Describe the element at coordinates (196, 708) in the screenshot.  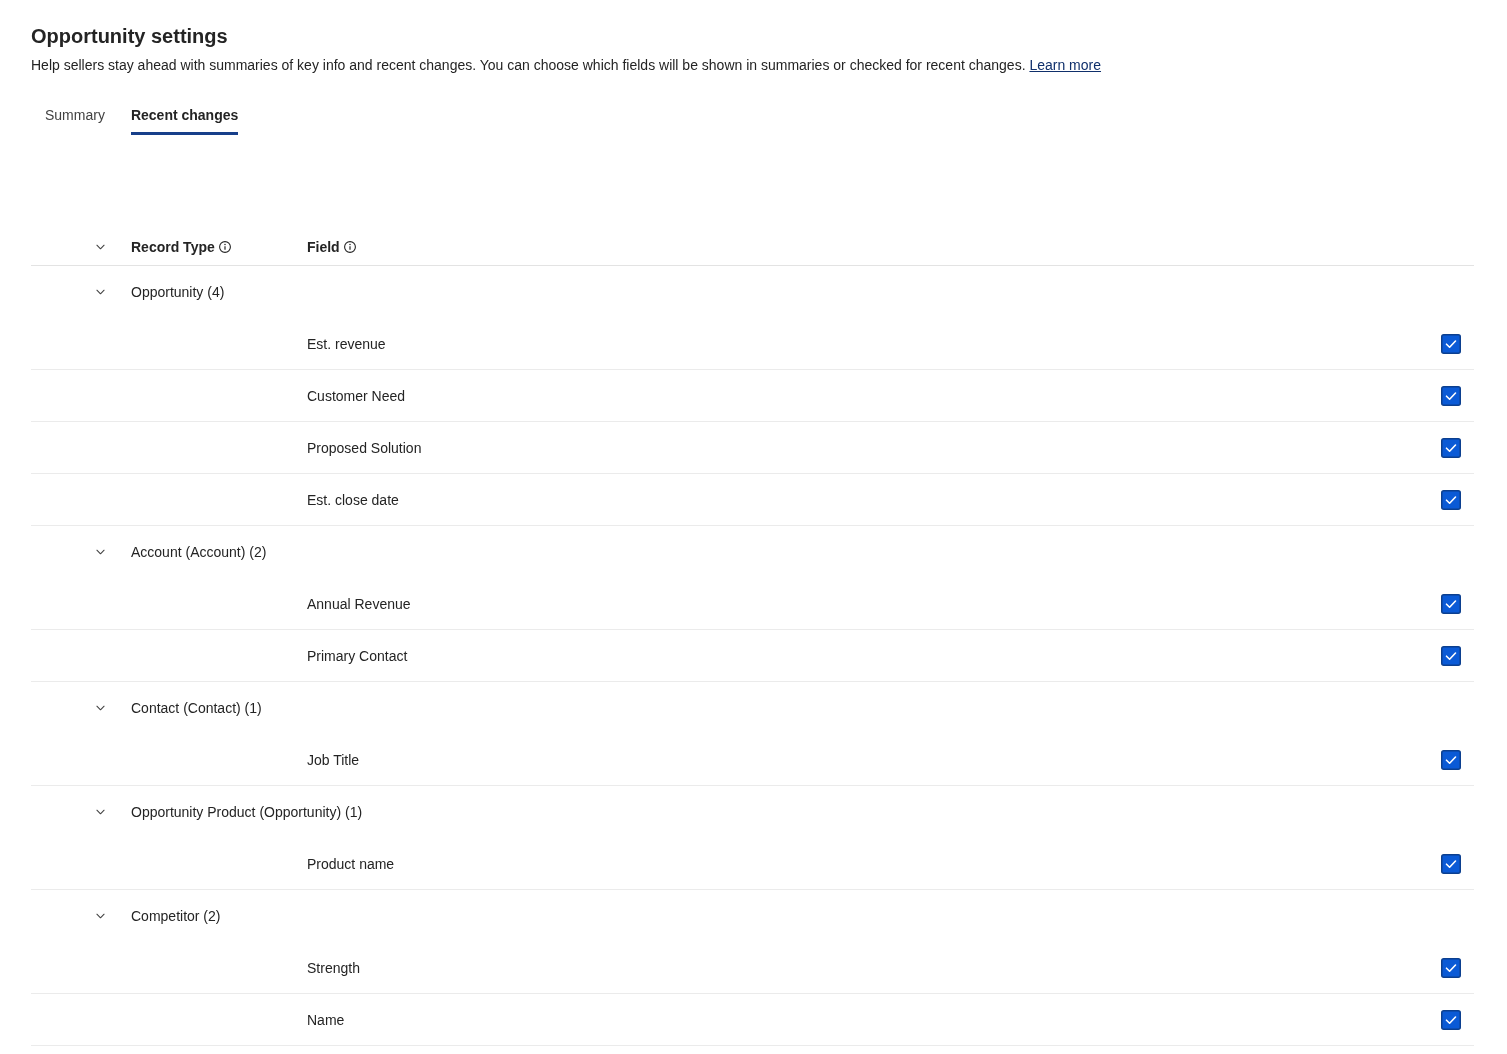
I see `group-label: Contact (Contact) (1)` at that location.